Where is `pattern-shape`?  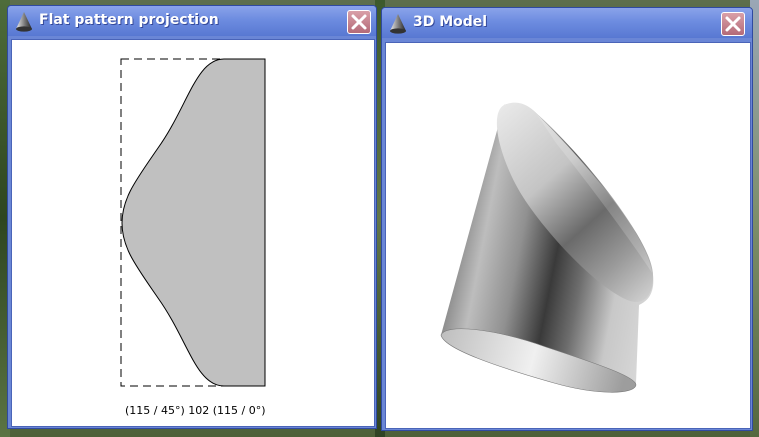 pattern-shape is located at coordinates (193, 222).